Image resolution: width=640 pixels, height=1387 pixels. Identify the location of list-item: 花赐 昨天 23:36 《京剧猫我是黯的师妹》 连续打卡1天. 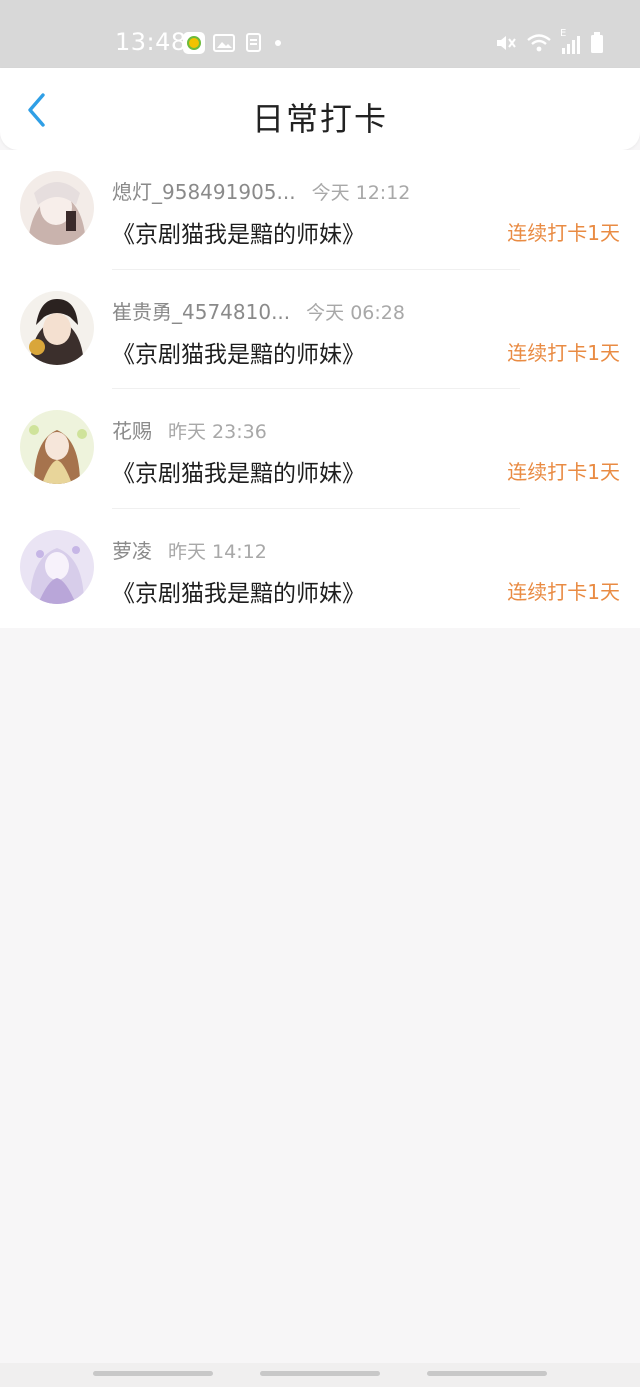
(320, 449).